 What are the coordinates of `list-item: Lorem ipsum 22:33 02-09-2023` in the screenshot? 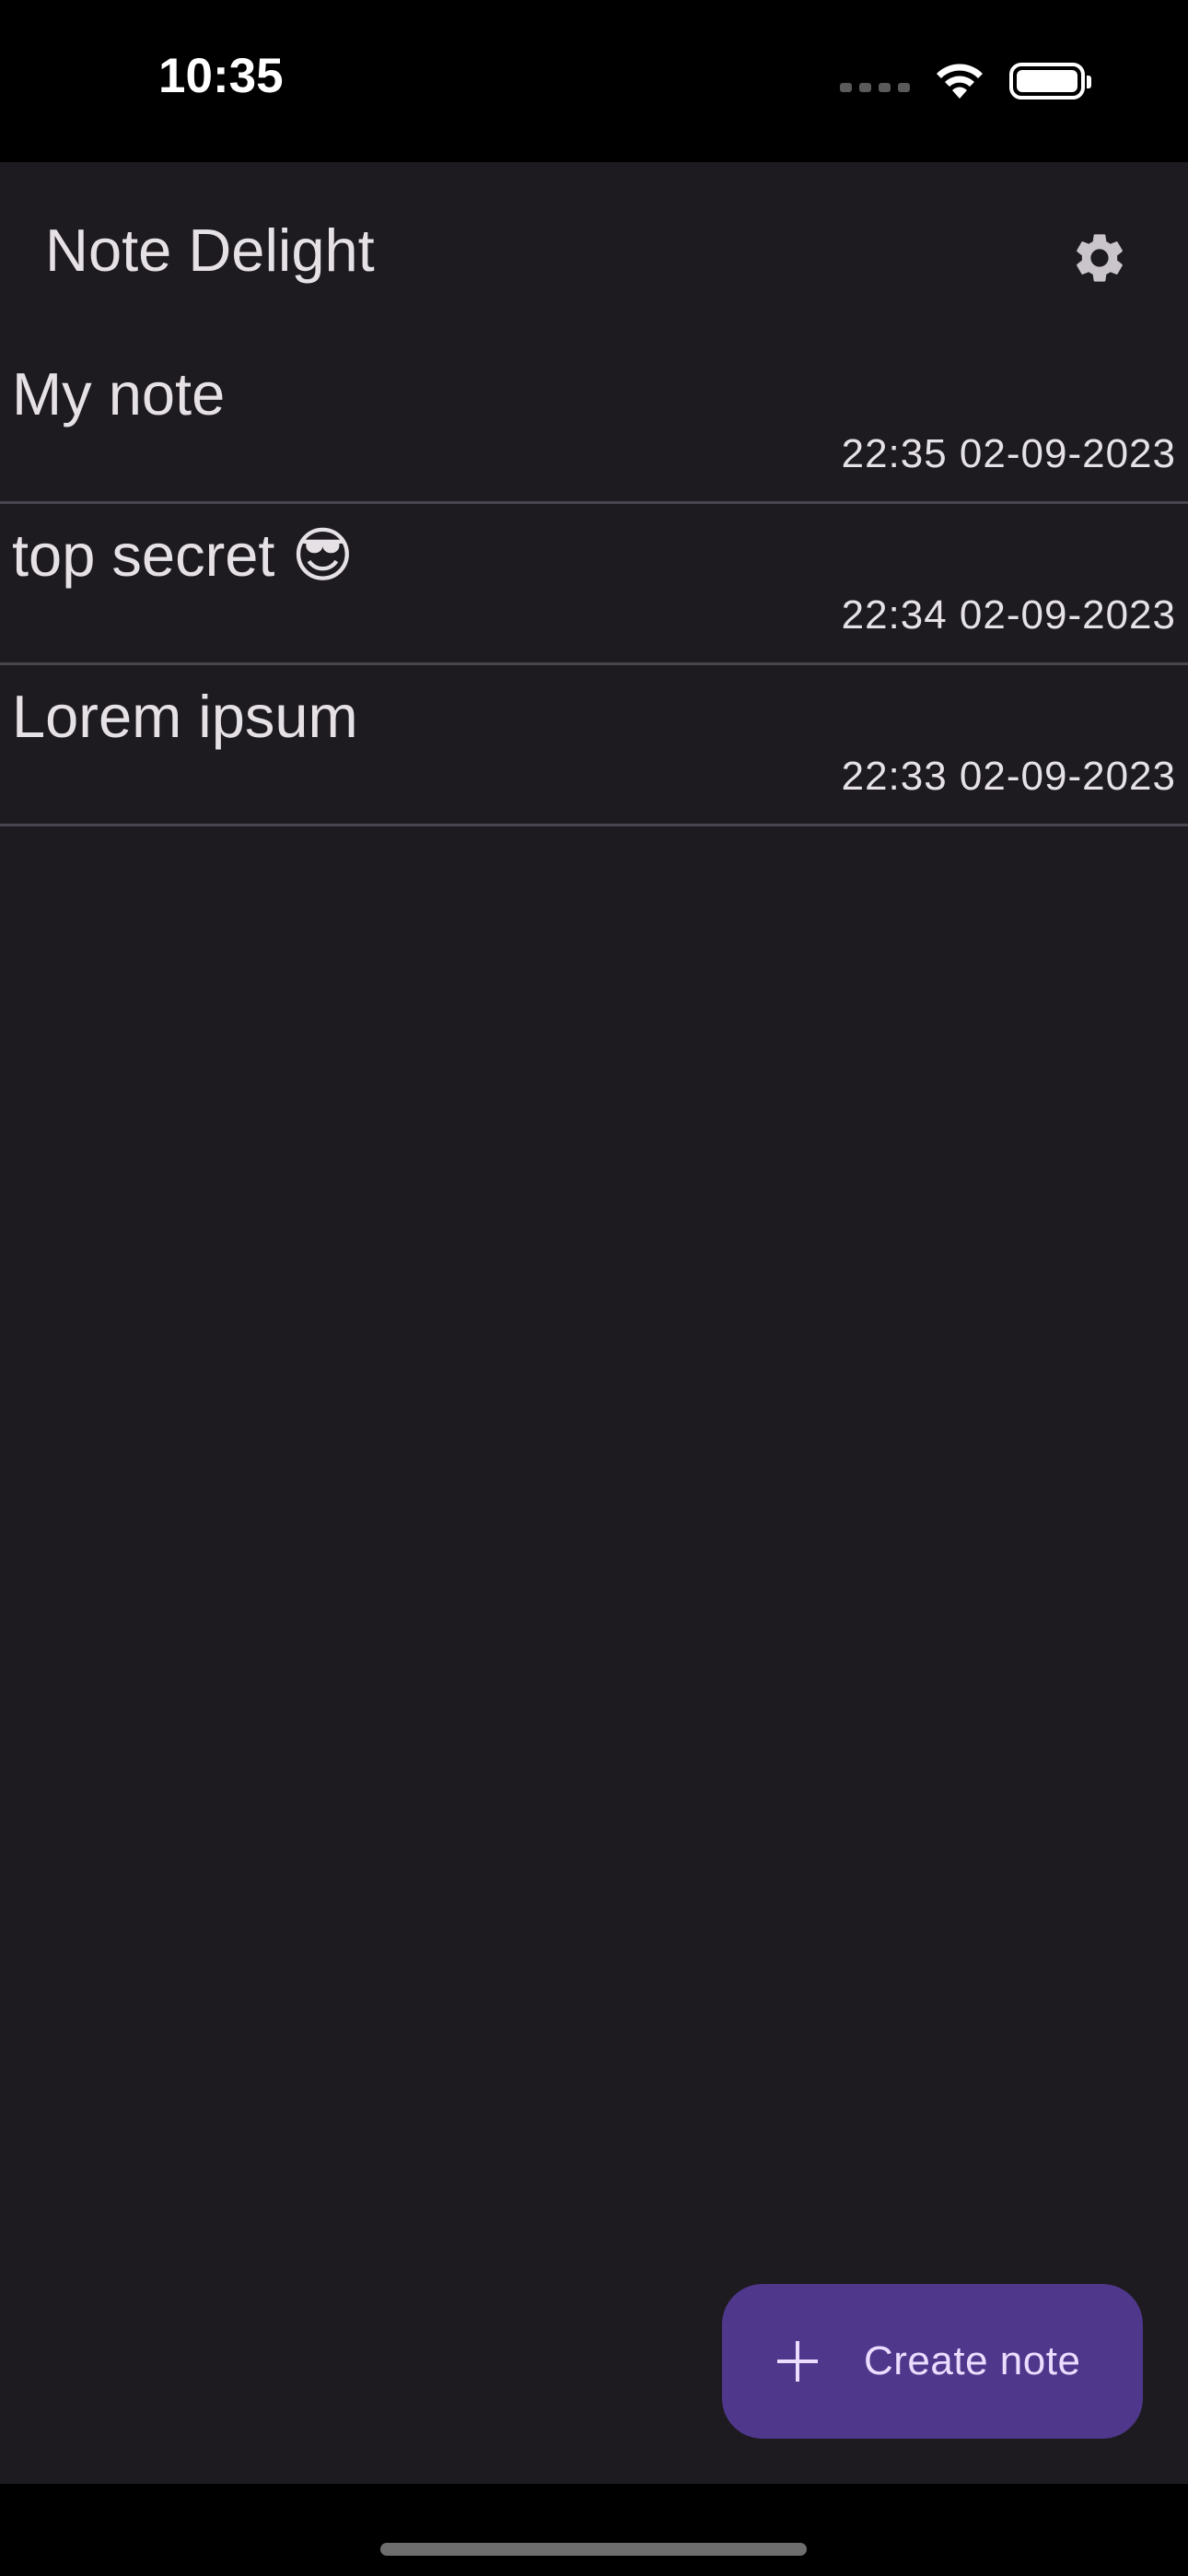 It's located at (594, 745).